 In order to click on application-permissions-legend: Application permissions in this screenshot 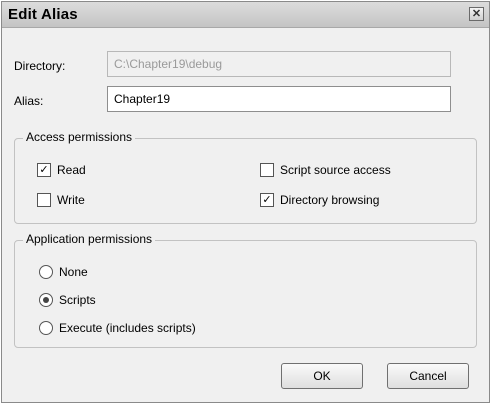, I will do `click(89, 239)`.